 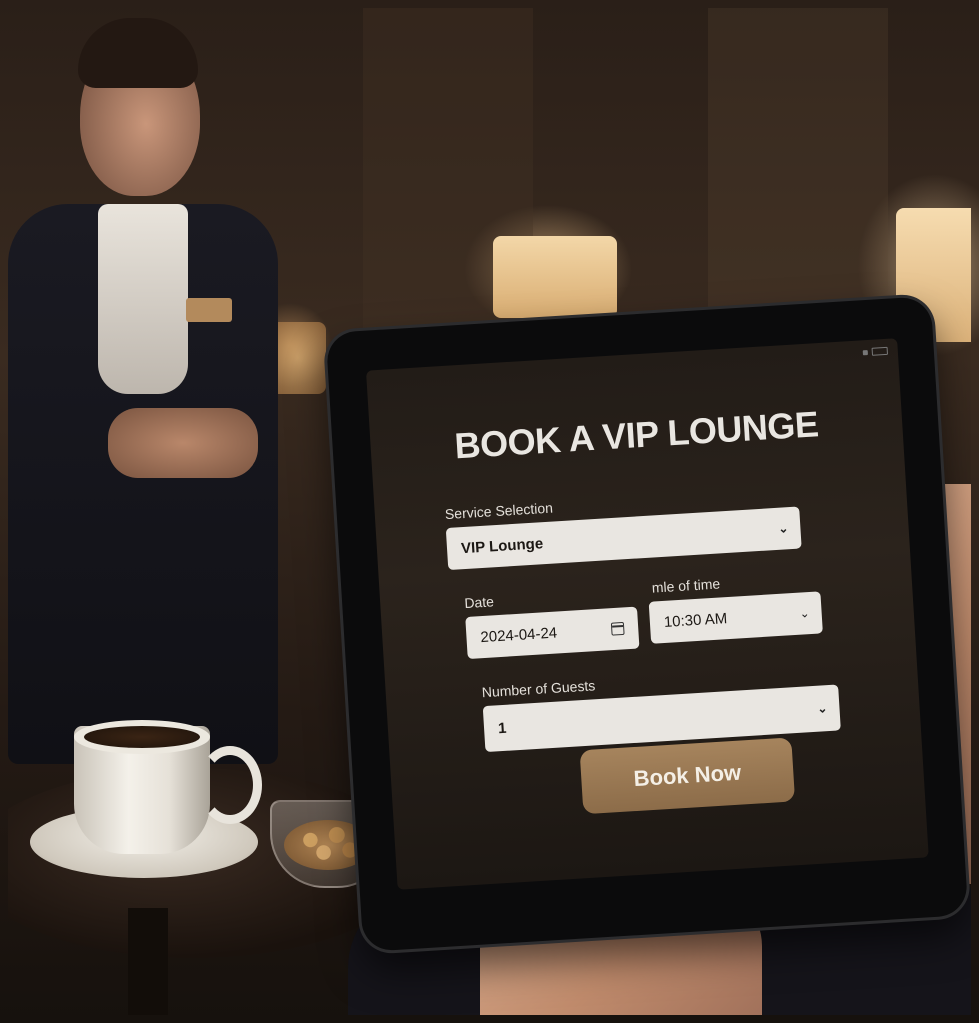 I want to click on time-value: 10:30 AM, so click(x=695, y=620).